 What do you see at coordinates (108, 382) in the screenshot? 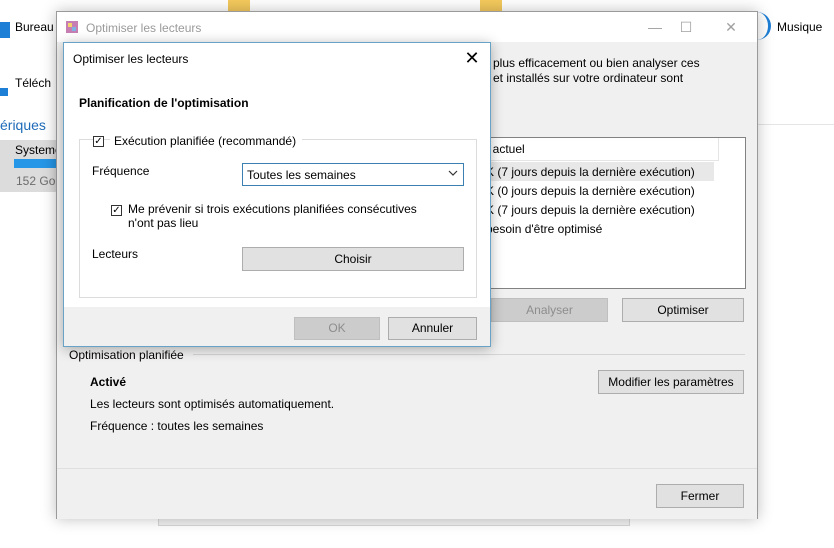
I see `schedule-status: Activé` at bounding box center [108, 382].